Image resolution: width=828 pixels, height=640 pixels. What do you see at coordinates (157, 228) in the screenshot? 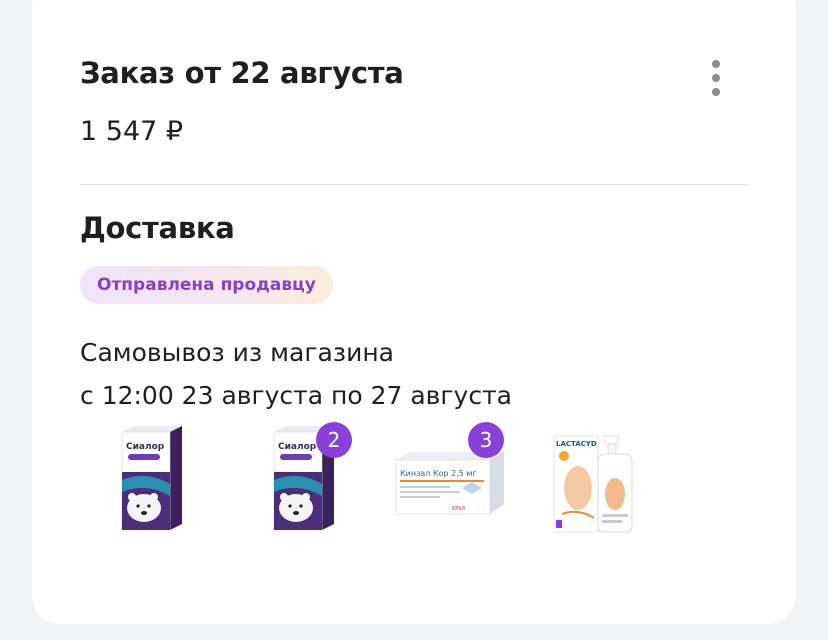
I see `delivery-title: Доставка` at bounding box center [157, 228].